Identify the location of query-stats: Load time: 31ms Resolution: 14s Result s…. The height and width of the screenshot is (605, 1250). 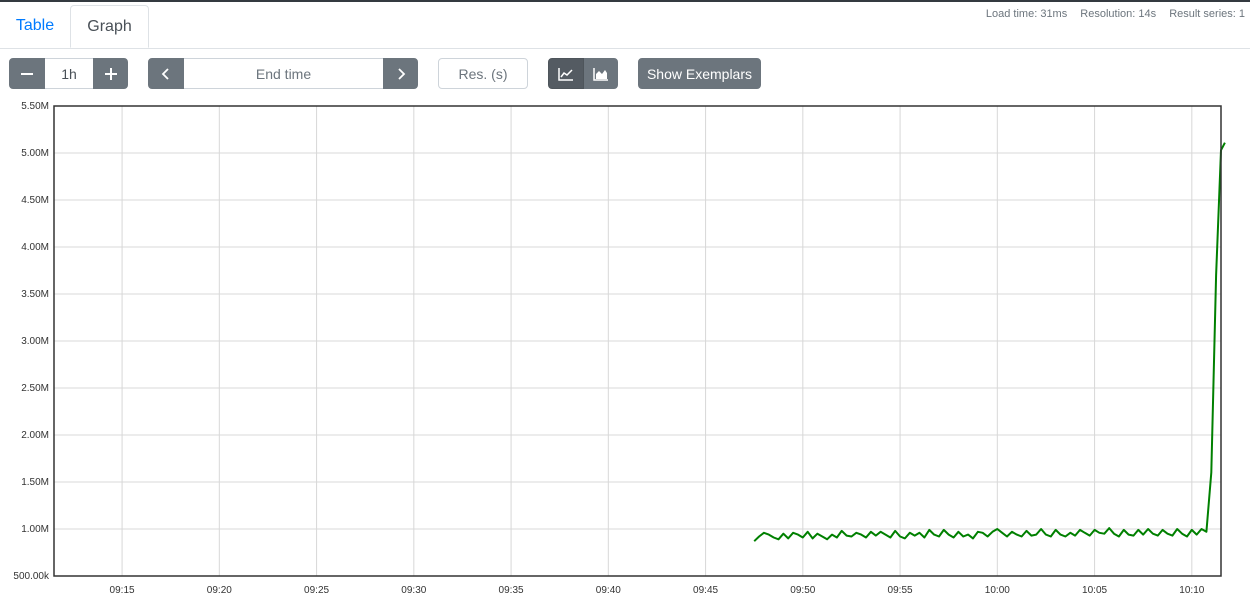
(1110, 14).